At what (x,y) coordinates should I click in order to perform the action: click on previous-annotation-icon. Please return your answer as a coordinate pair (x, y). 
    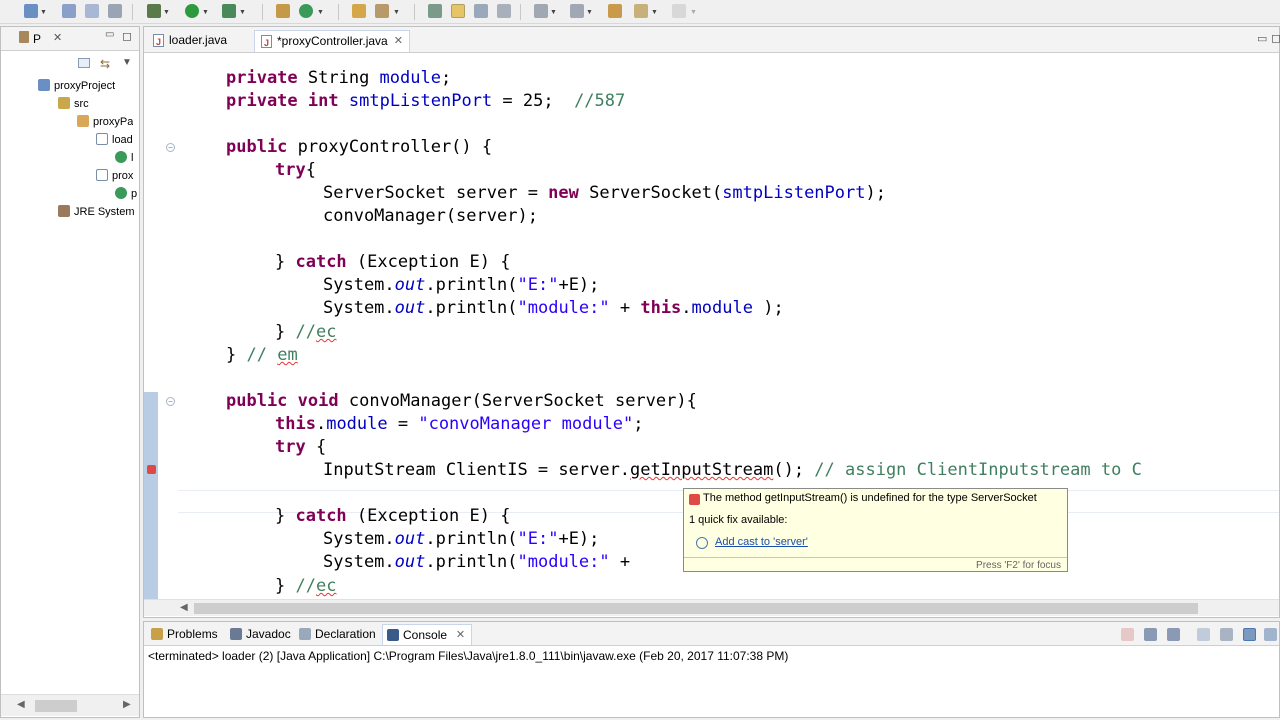
    Looking at the image, I should click on (577, 11).